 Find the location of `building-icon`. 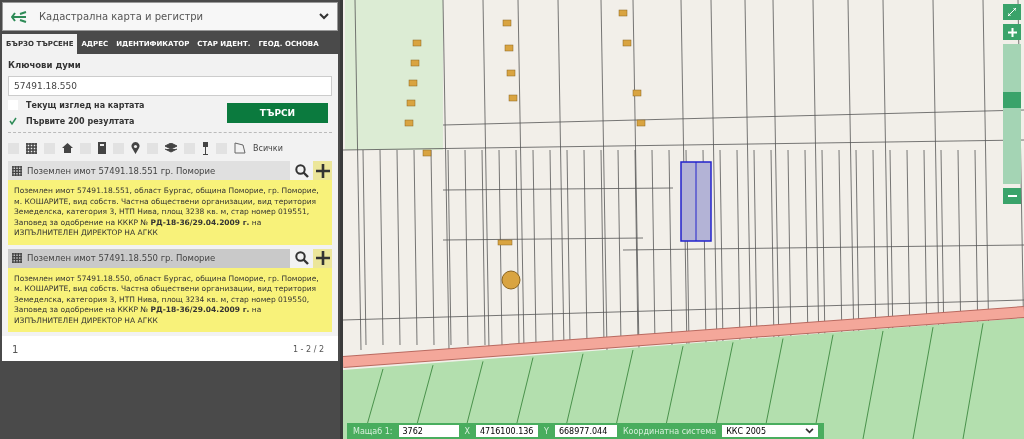

building-icon is located at coordinates (102, 148).